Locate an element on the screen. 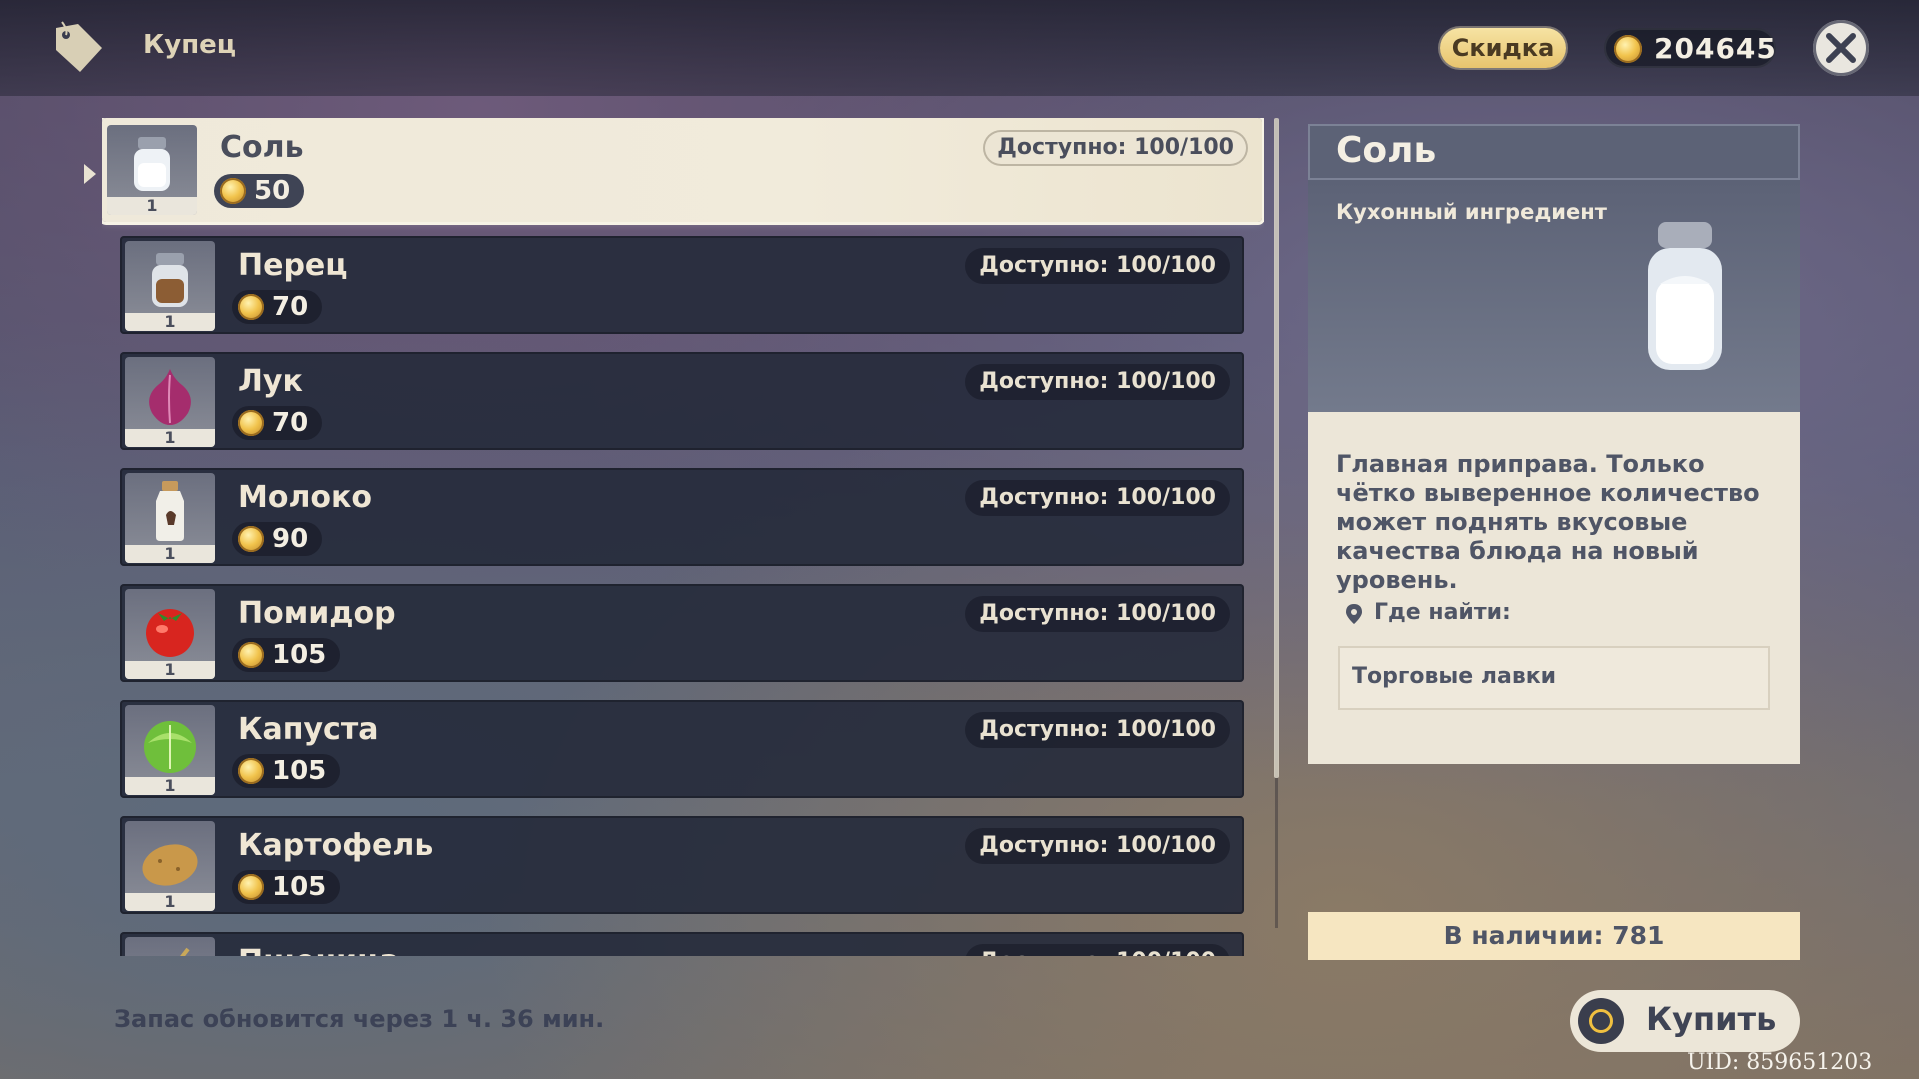  tomato-icon is located at coordinates (170, 633).